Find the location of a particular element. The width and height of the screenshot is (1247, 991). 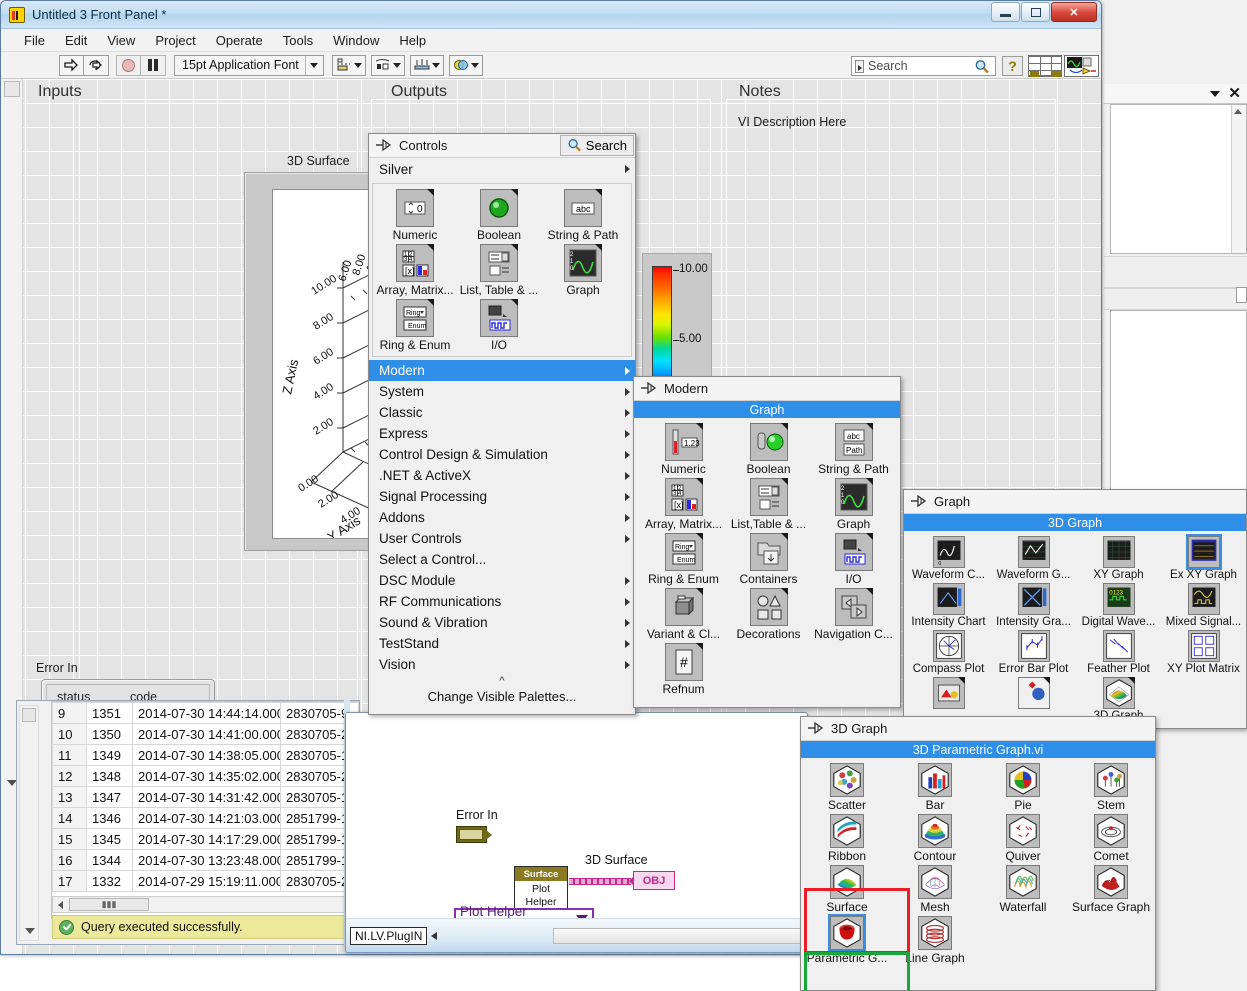

scroll-down-icon is located at coordinates (30, 931).